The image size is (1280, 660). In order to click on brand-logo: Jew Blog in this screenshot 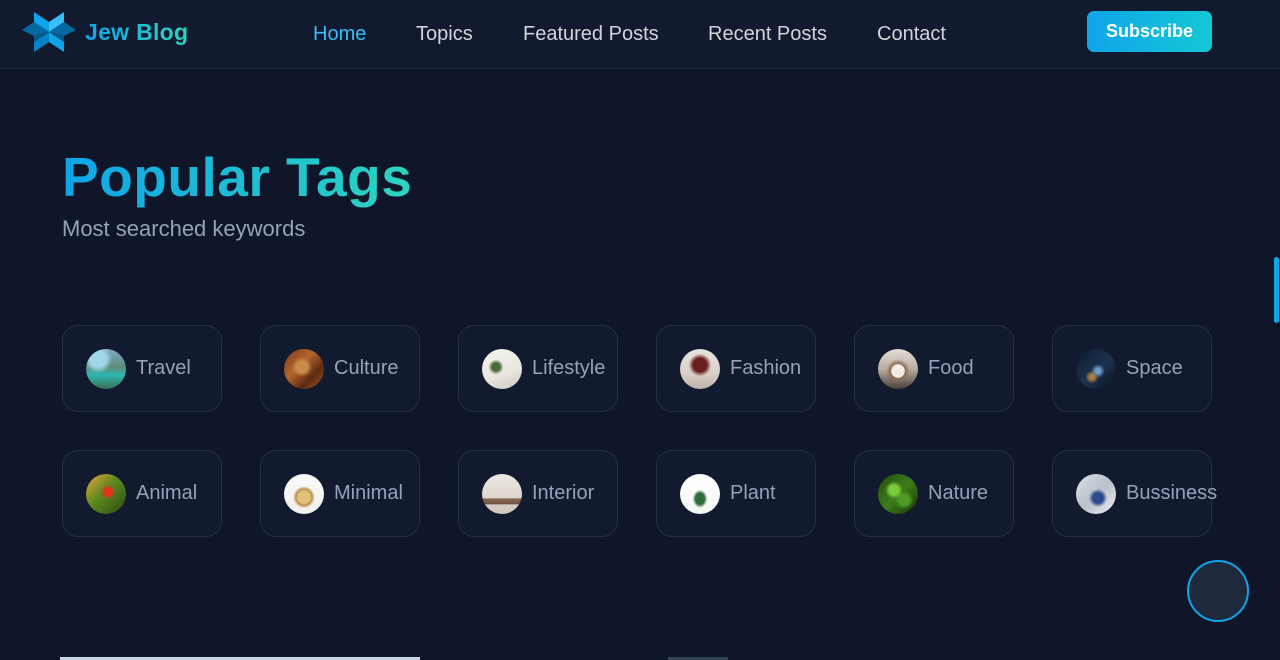, I will do `click(104, 32)`.